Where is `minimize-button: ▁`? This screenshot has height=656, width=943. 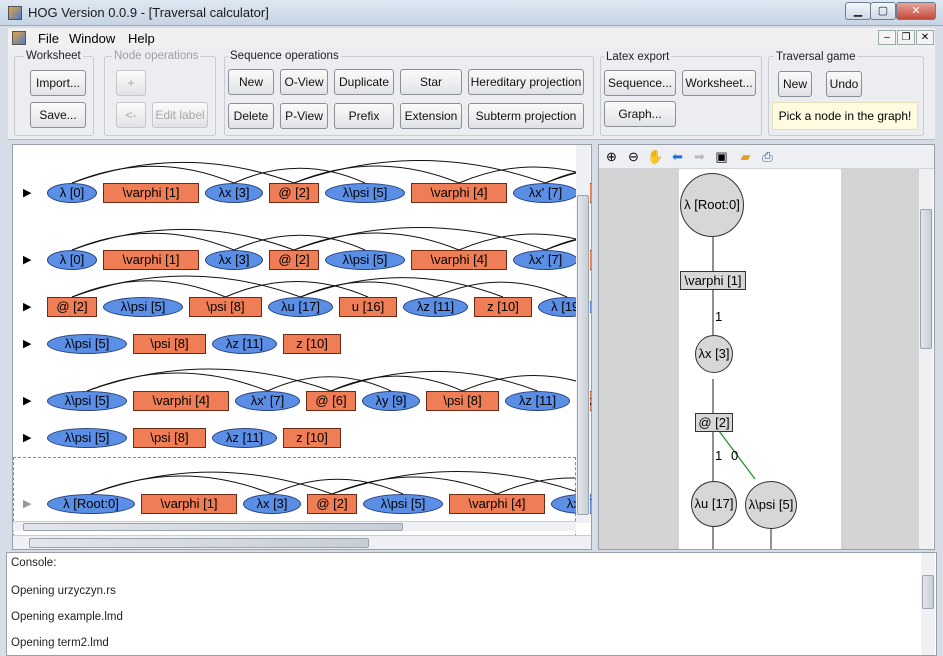
minimize-button: ▁ is located at coordinates (858, 11).